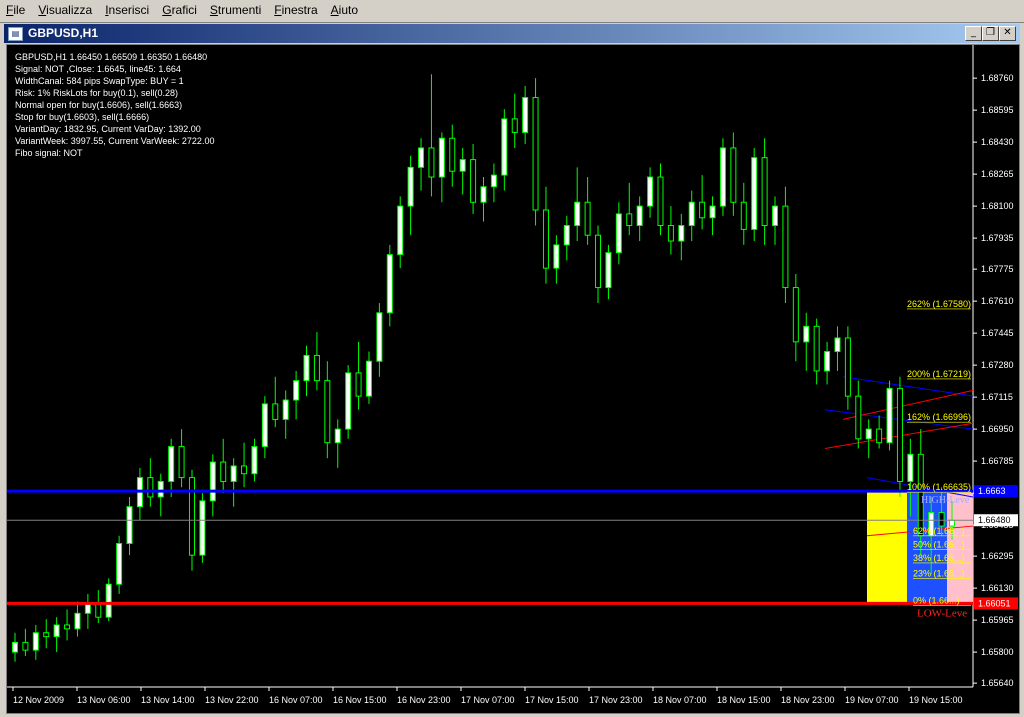 The width and height of the screenshot is (1024, 717). Describe the element at coordinates (997, 556) in the screenshot. I see `price-tick-label: 1.66295` at that location.